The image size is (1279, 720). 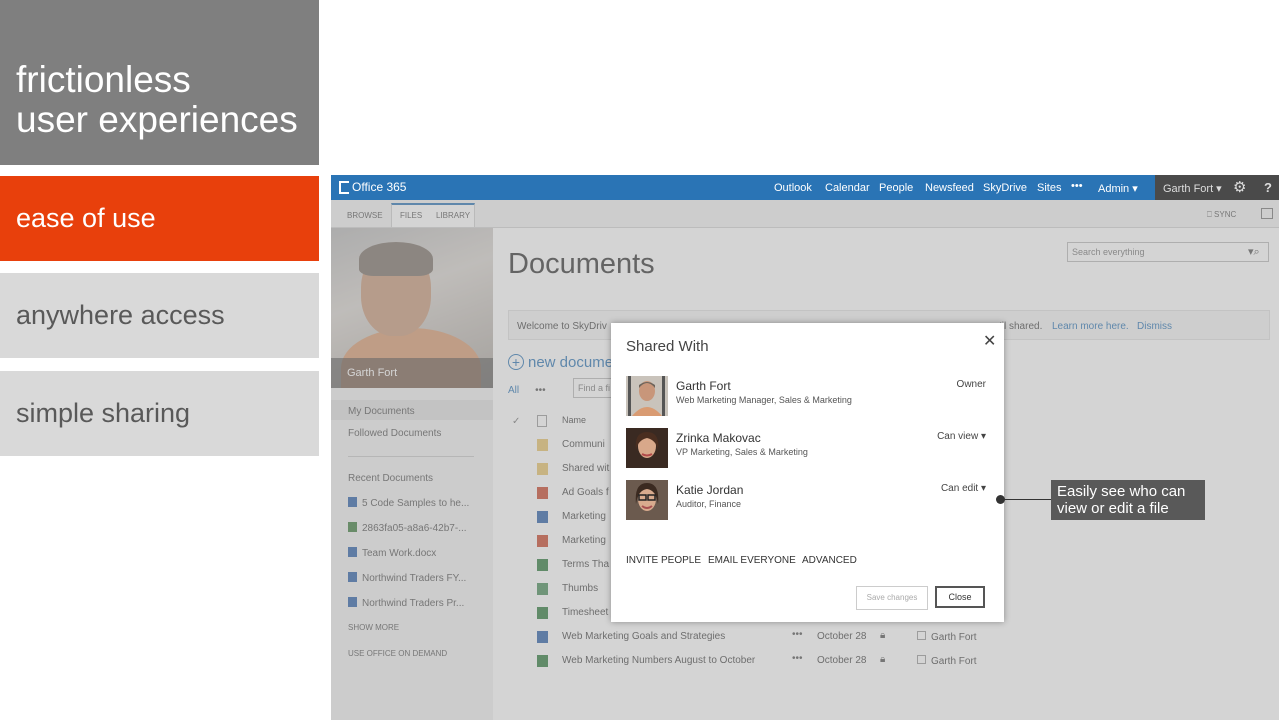 I want to click on user-menu: Garth Fort ▾ ⚙ ?, so click(x=1217, y=187).